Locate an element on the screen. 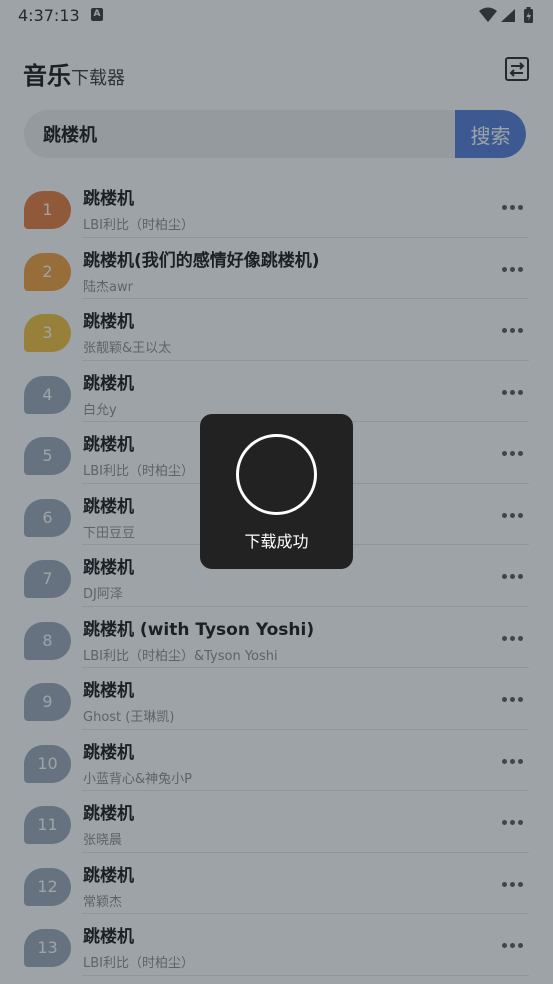  download-toast: 下载成功 is located at coordinates (276, 491).